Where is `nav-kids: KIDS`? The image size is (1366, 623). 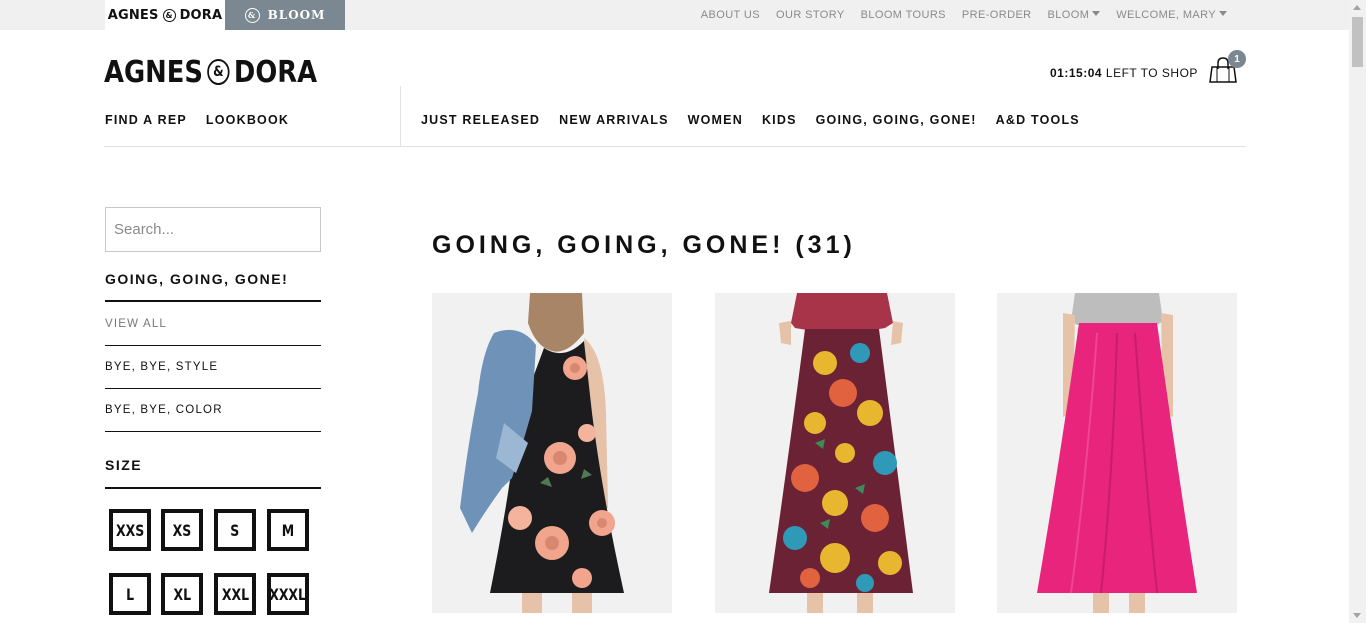
nav-kids: KIDS is located at coordinates (779, 120).